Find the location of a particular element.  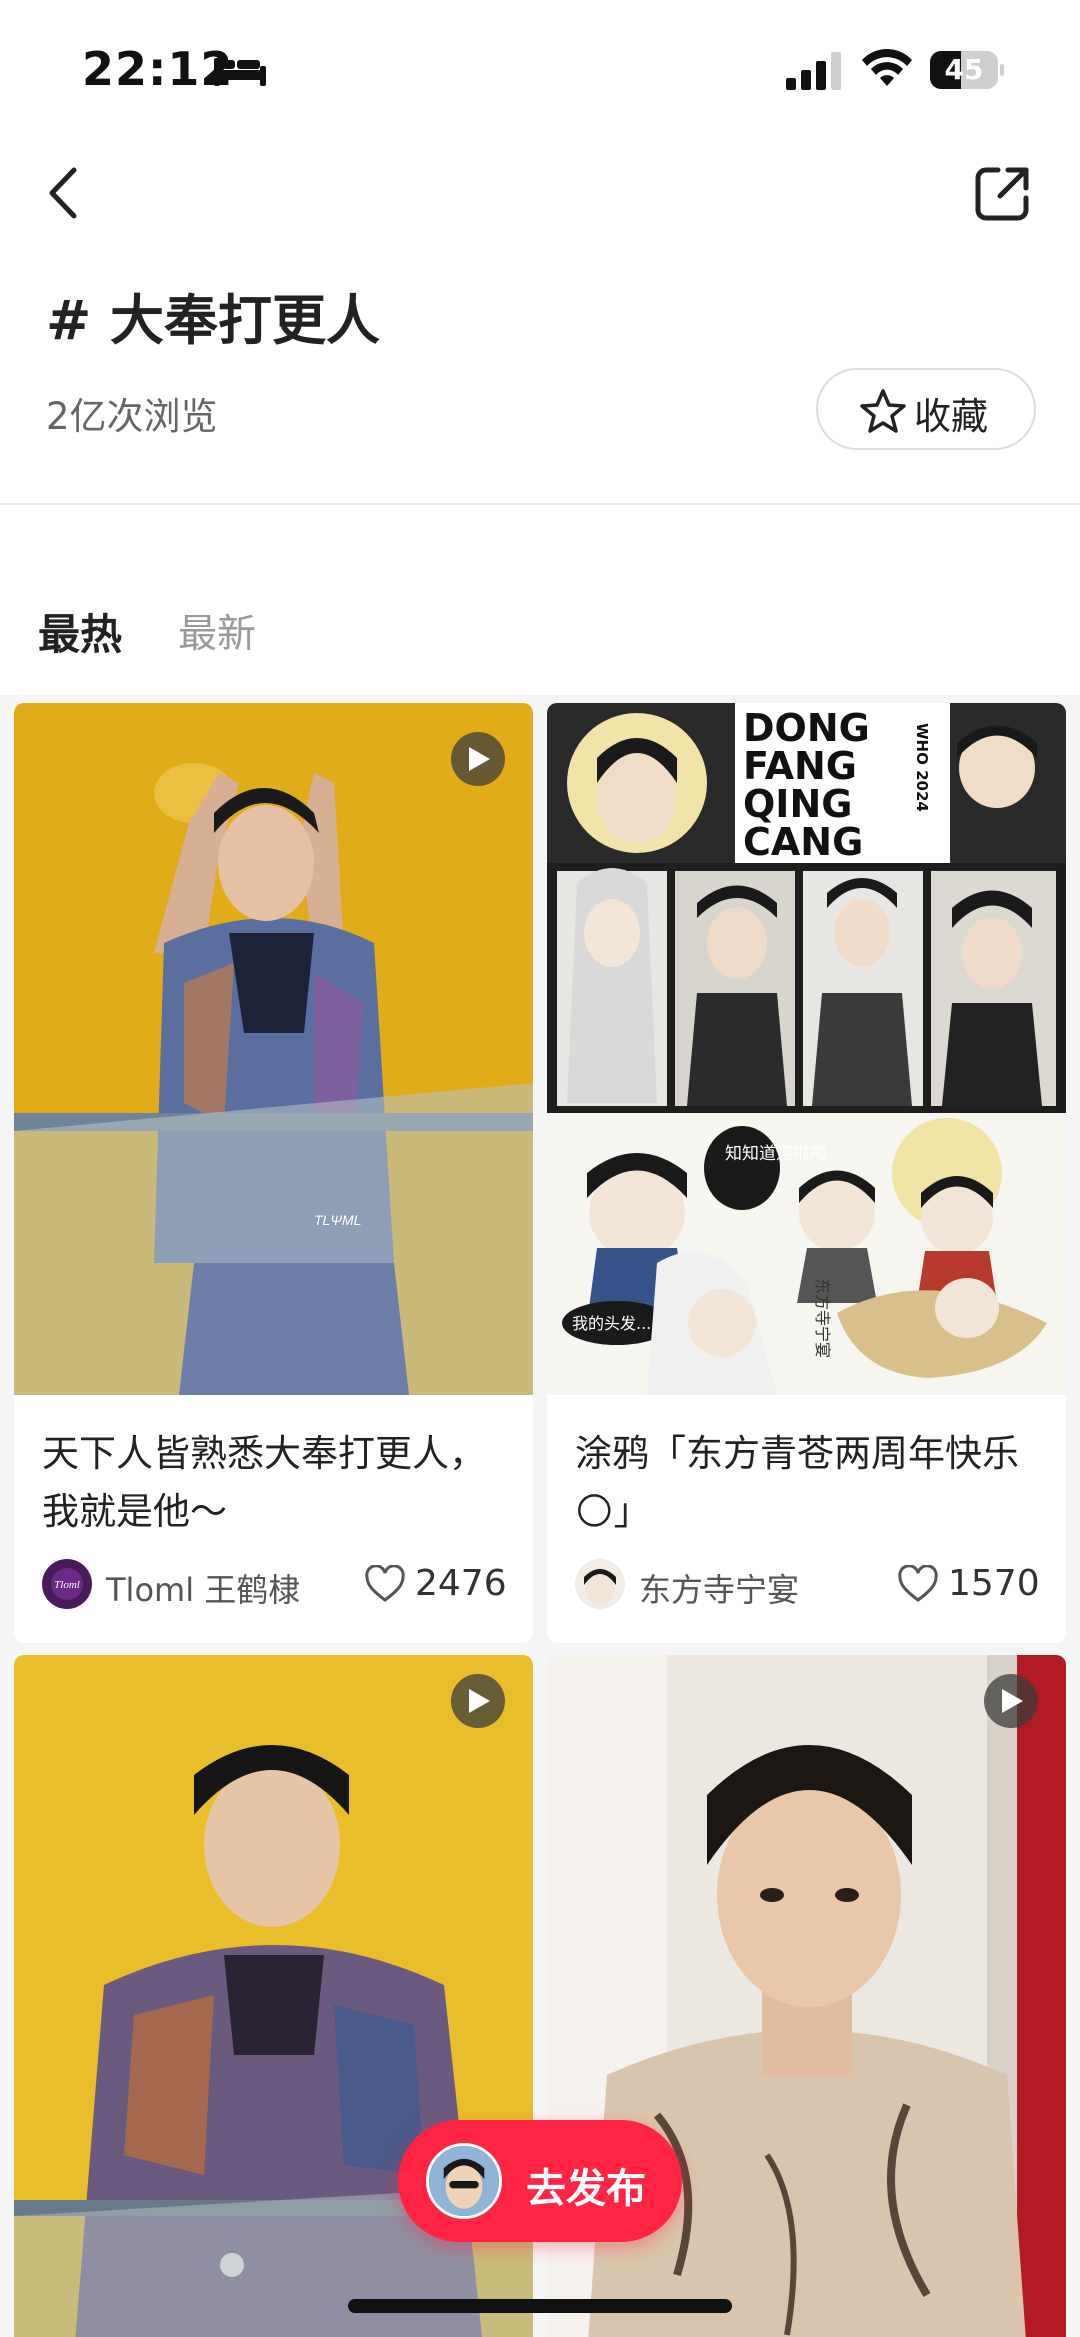

user-avatar is located at coordinates (464, 2181).